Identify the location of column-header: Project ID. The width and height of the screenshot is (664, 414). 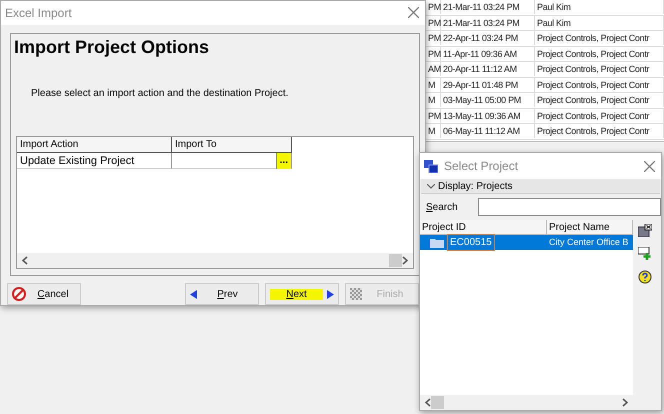
(483, 227).